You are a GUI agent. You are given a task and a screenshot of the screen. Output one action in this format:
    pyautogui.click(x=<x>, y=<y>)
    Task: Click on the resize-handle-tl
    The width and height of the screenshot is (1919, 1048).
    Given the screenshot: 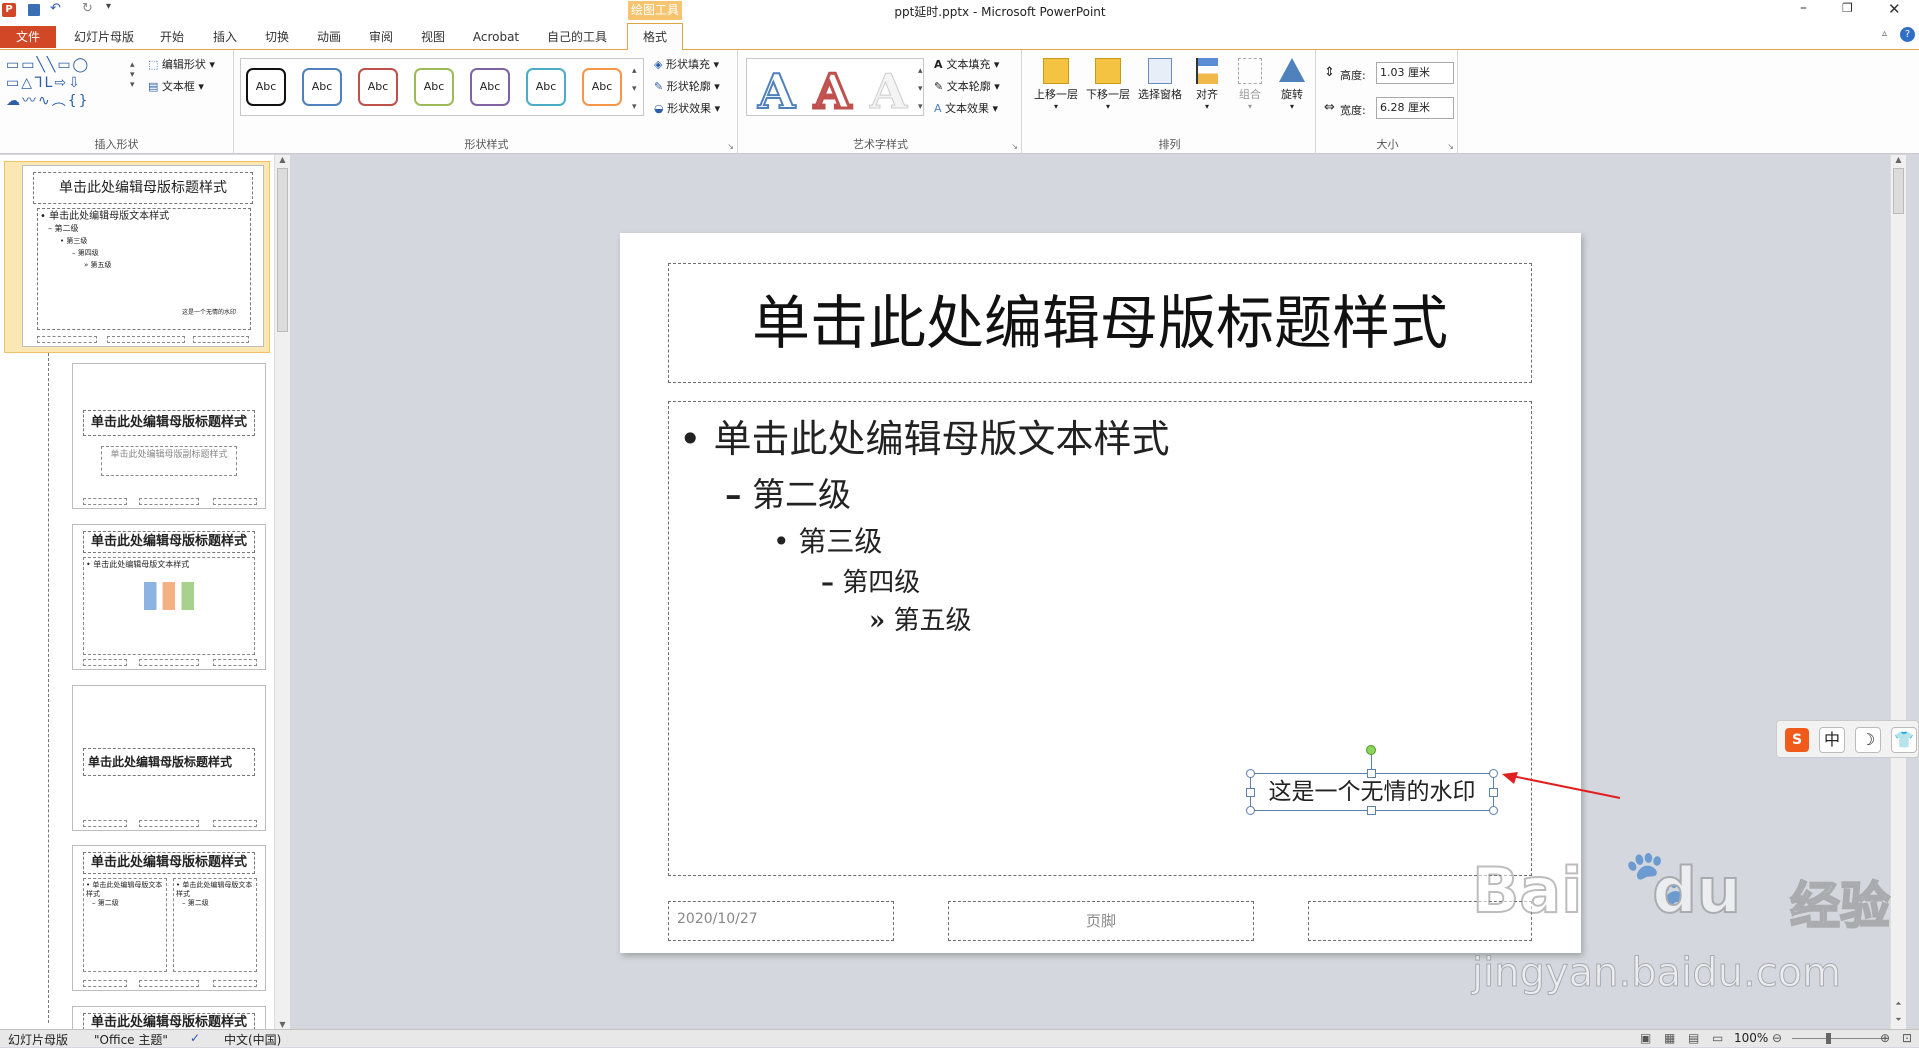 What is the action you would take?
    pyautogui.click(x=1250, y=773)
    